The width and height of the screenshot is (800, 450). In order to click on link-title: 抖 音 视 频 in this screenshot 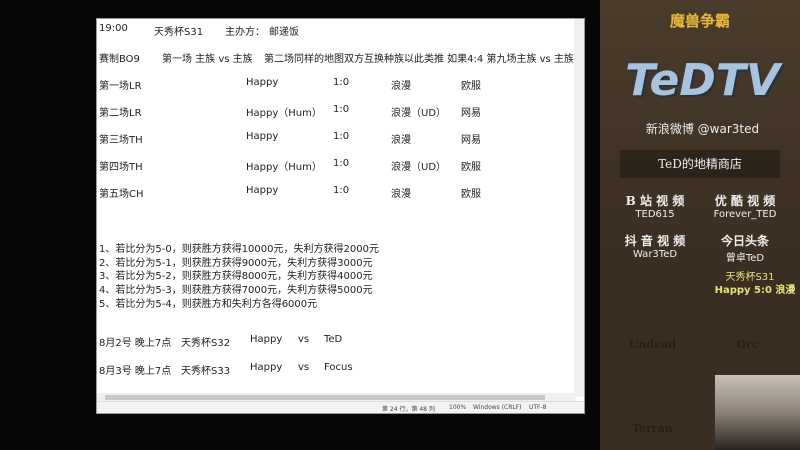, I will do `click(655, 241)`.